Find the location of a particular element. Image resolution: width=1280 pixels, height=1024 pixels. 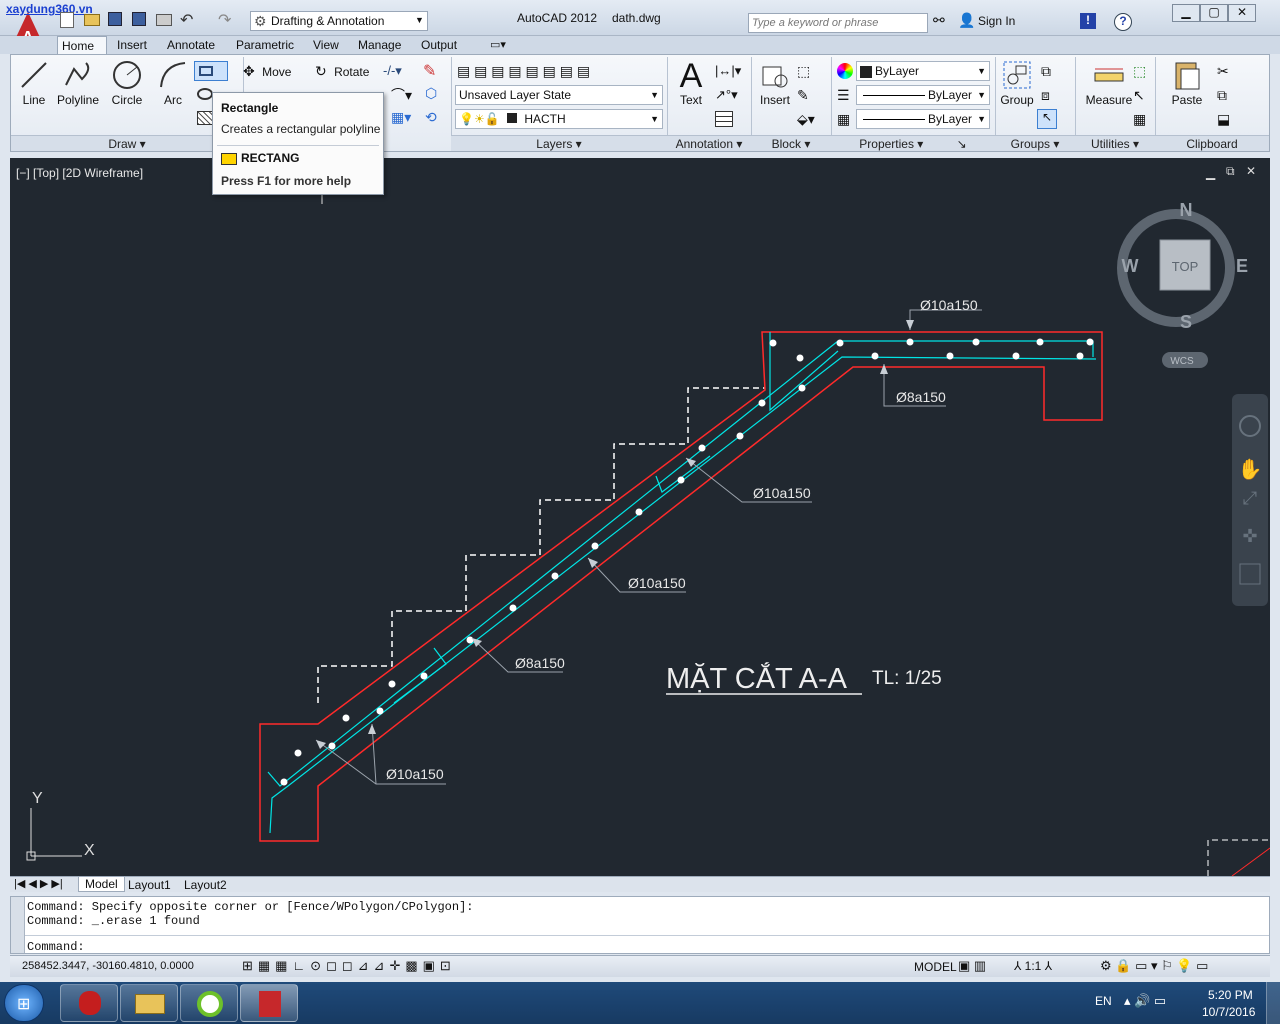

create-block-icon: ⬚ is located at coordinates (803, 71).